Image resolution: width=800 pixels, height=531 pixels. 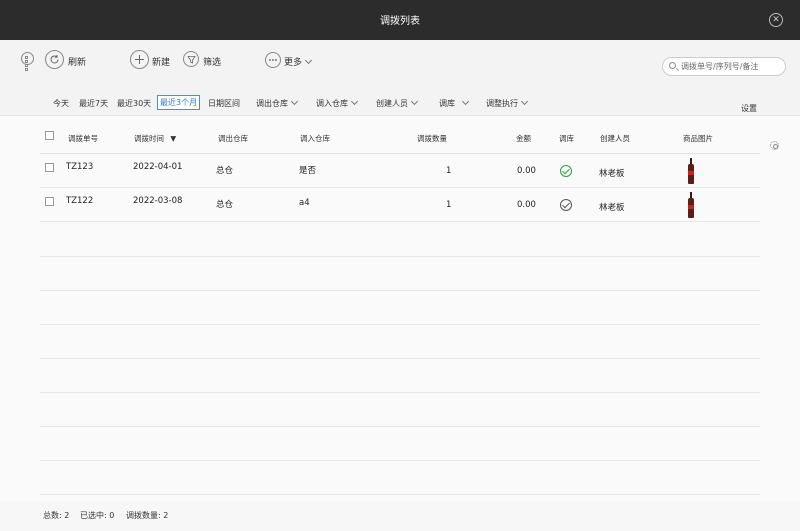 I want to click on filter-icon, so click(x=191, y=59).